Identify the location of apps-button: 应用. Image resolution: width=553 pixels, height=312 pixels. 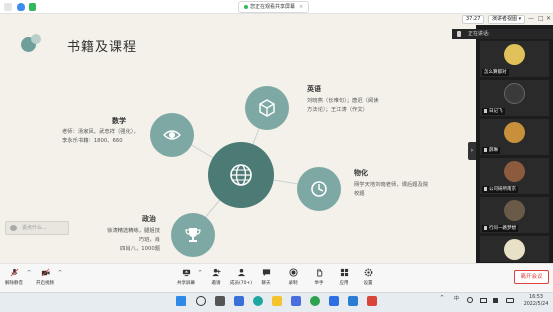
(344, 279).